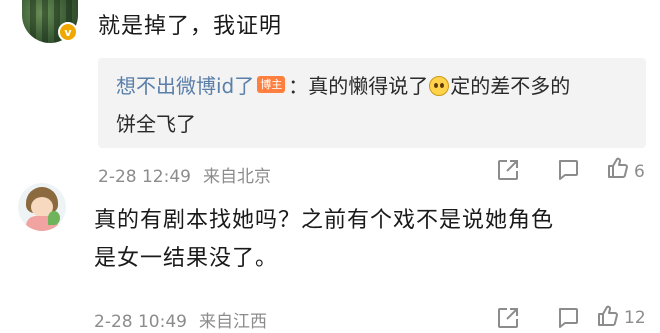 This screenshot has width=660, height=333. Describe the element at coordinates (144, 177) in the screenshot. I see `timestamp: 2-28 12:49` at that location.